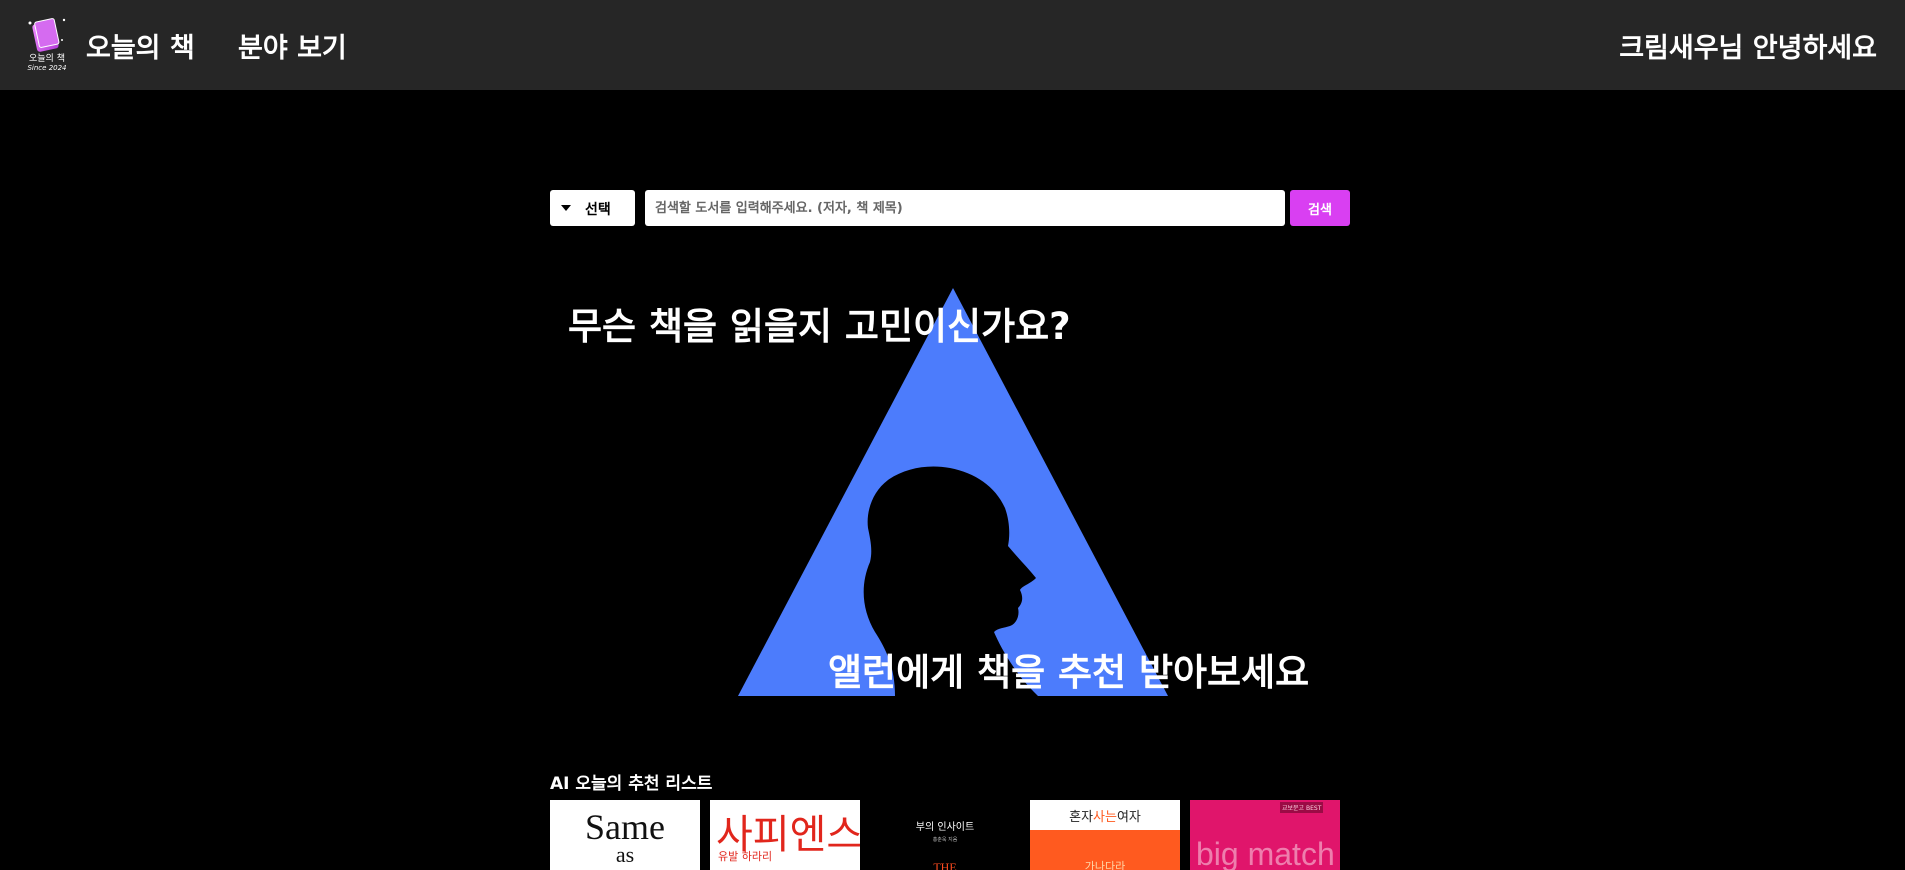 The height and width of the screenshot is (870, 1905). What do you see at coordinates (140, 45) in the screenshot?
I see `brand-link: 오늘의 책` at bounding box center [140, 45].